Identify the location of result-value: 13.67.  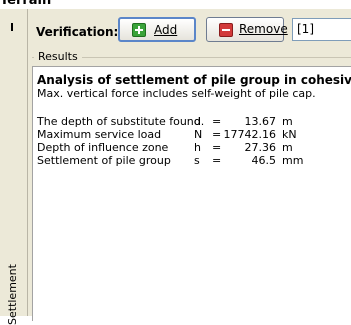
(260, 121).